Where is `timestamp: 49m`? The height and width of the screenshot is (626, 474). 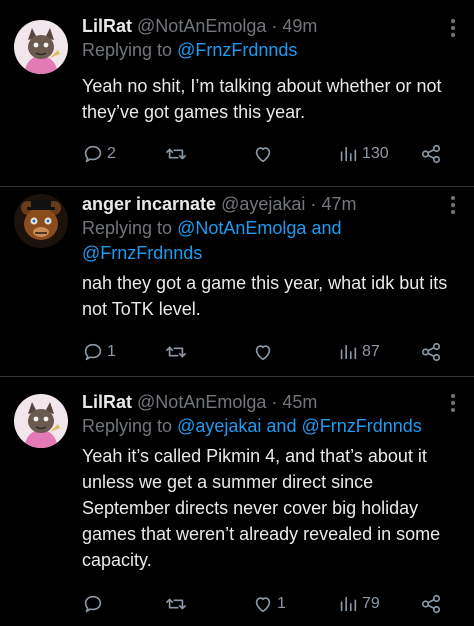
timestamp: 49m is located at coordinates (299, 26).